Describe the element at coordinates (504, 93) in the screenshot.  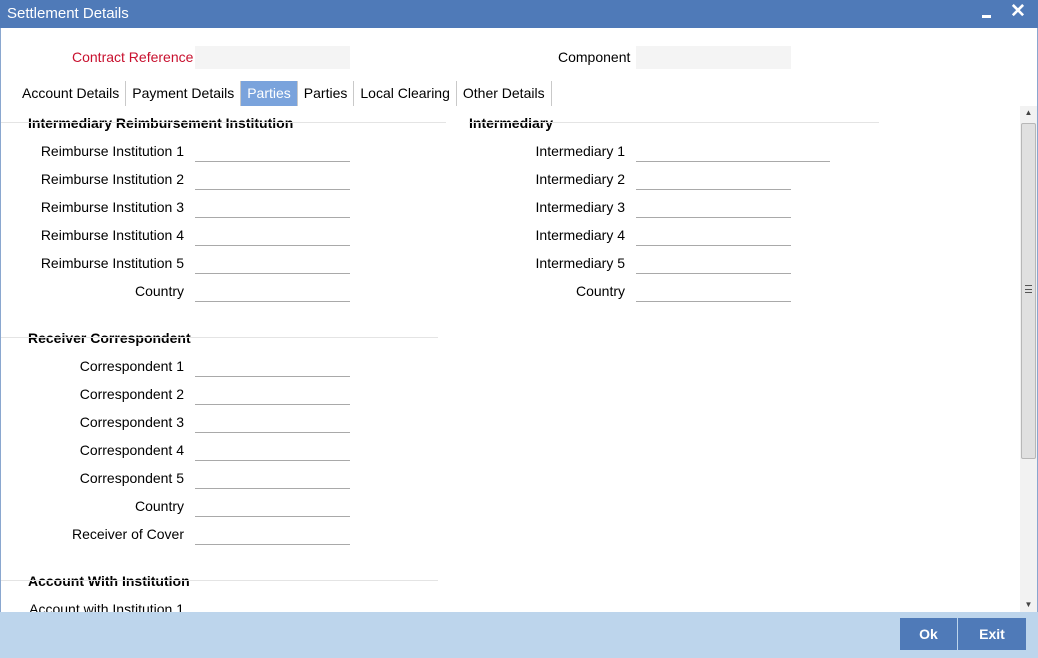
I see `tab-other-details: Other Details` at that location.